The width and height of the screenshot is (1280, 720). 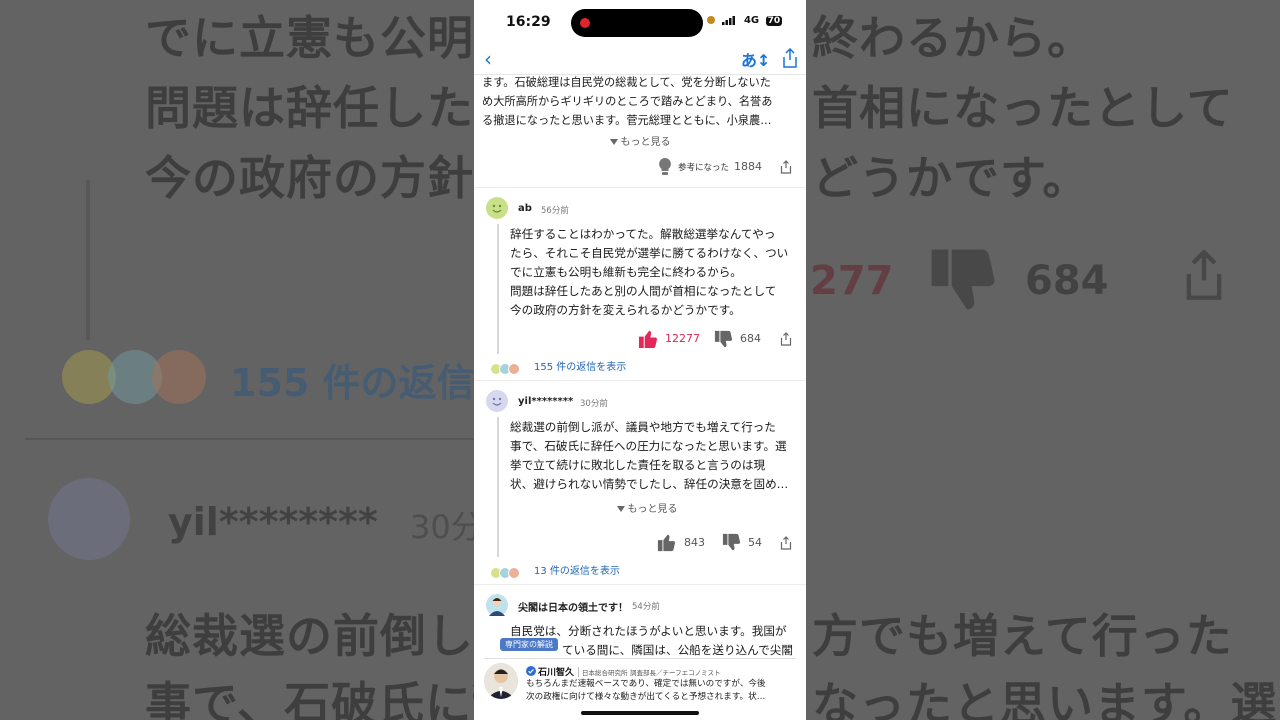 I want to click on expert-badge: 専門家の解説, so click(x=529, y=644).